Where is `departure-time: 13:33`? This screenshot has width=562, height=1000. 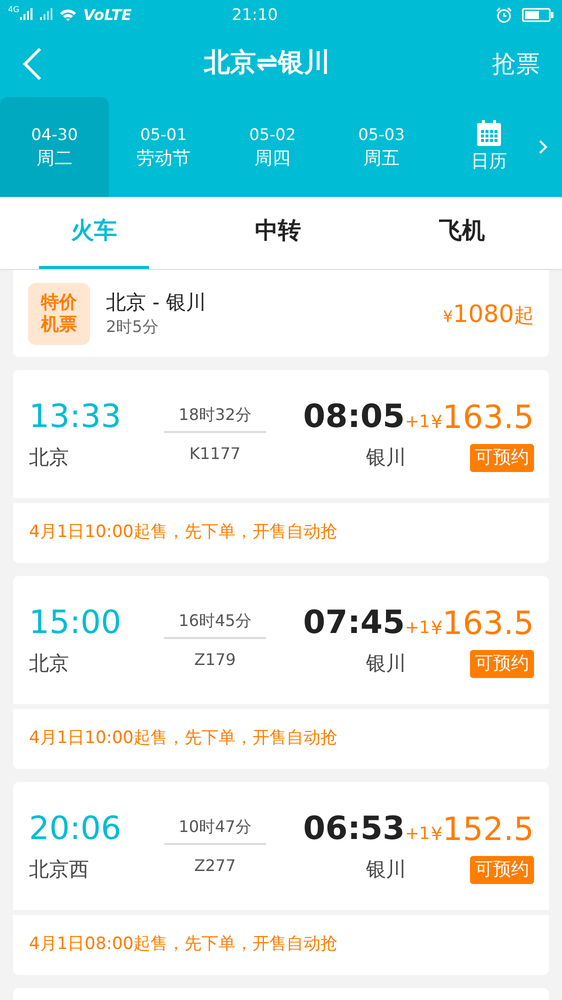 departure-time: 13:33 is located at coordinates (75, 416).